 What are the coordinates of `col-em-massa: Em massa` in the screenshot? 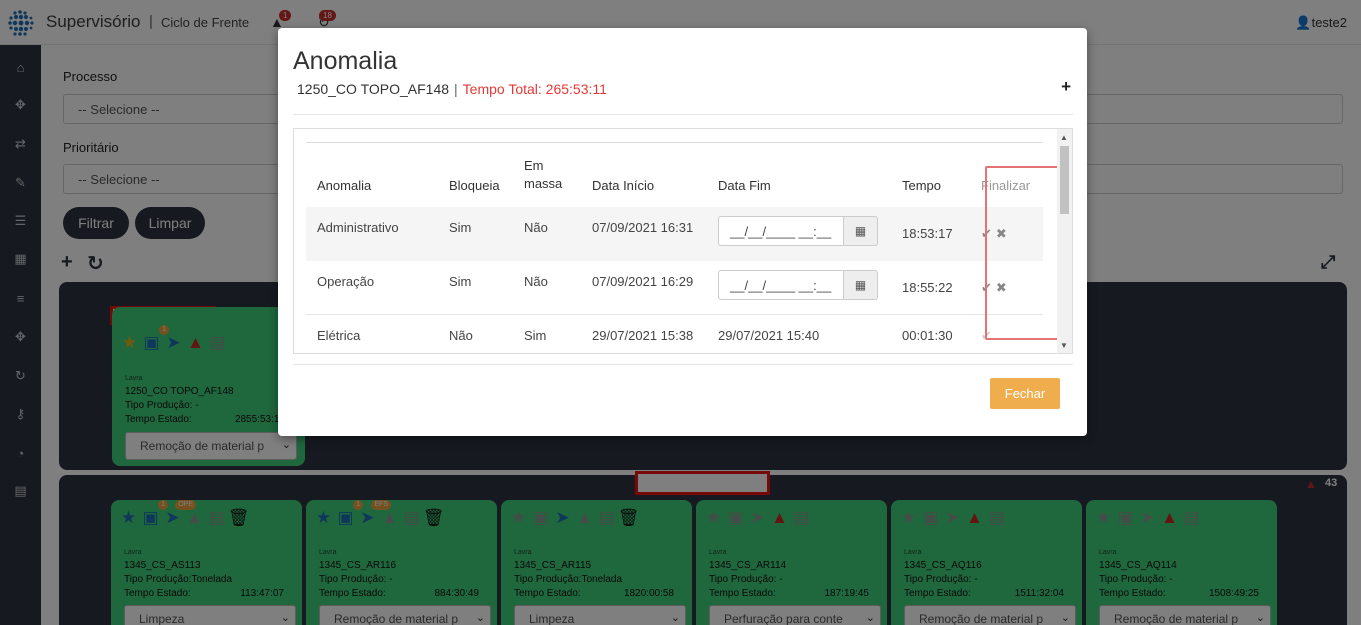 It's located at (543, 174).